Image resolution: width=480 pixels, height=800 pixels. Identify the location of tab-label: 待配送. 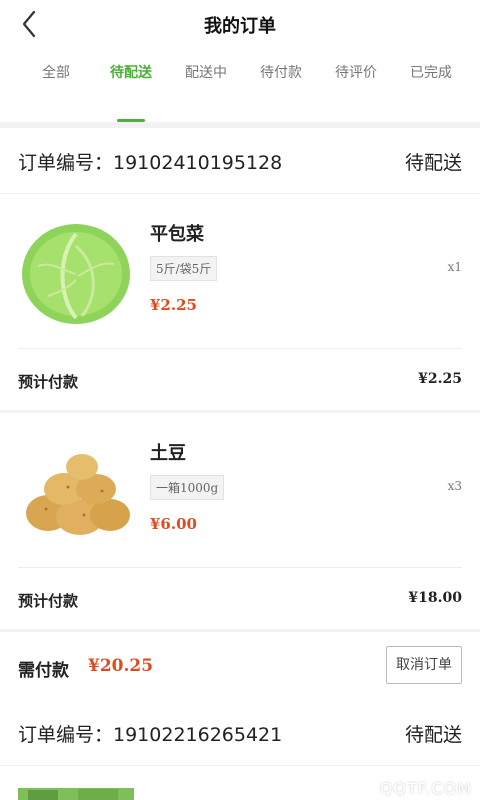
(131, 73).